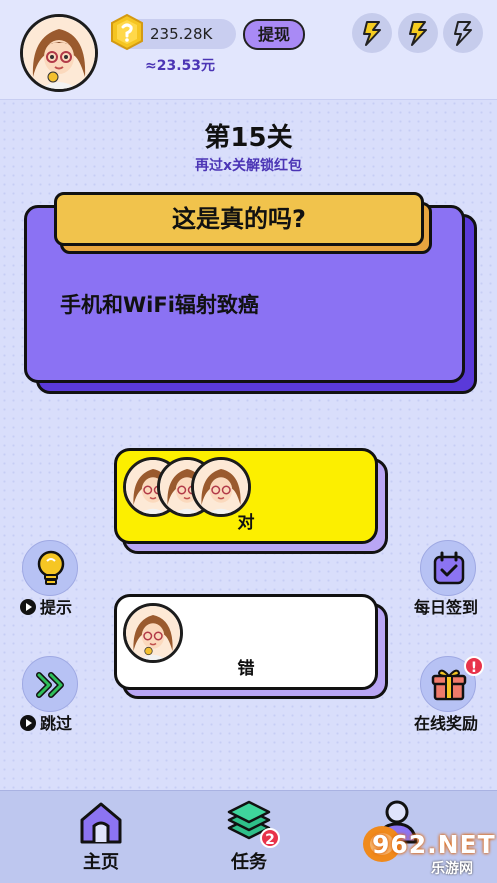  Describe the element at coordinates (56, 723) in the screenshot. I see `skip-label: 跳过` at that location.